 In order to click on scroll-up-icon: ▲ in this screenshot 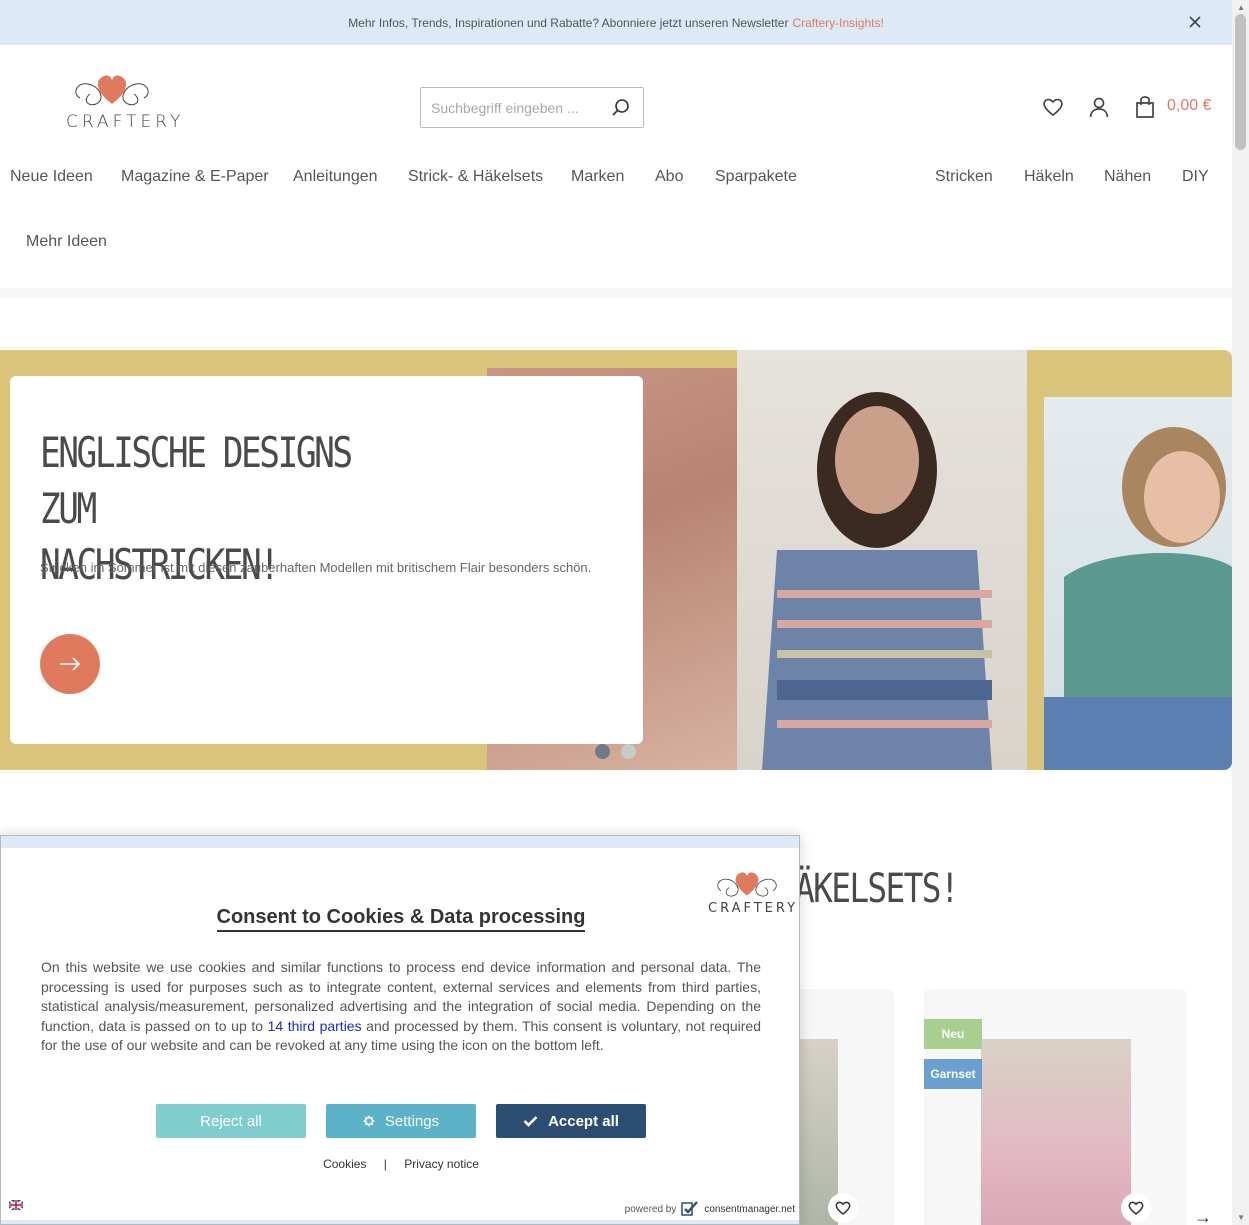, I will do `click(1241, 7)`.